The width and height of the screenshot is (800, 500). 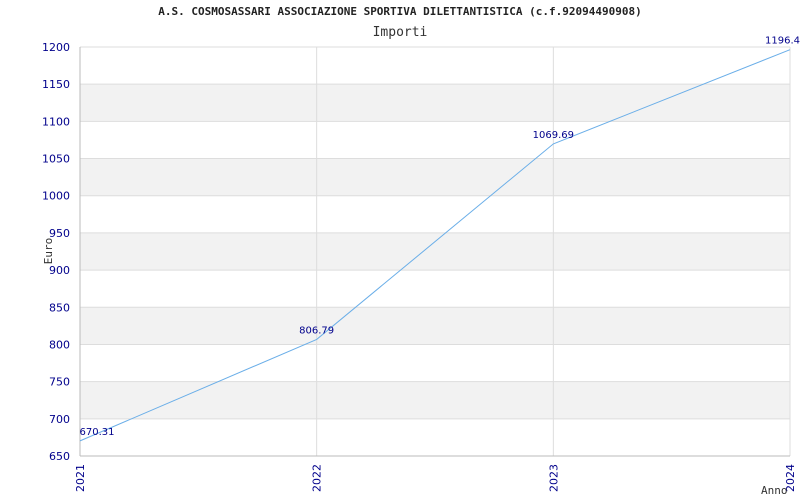 What do you see at coordinates (56, 121) in the screenshot?
I see `y-tick-label: 1100` at bounding box center [56, 121].